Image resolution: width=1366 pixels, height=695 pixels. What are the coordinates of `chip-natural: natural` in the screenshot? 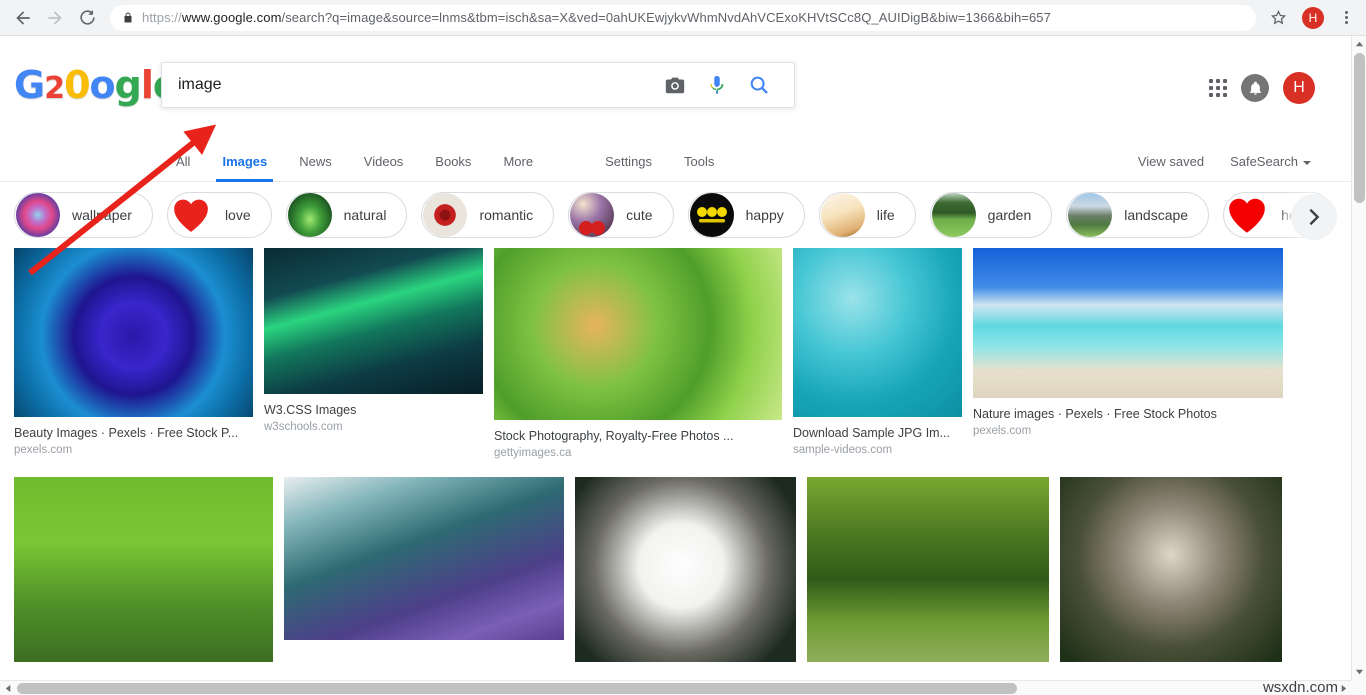 It's located at (346, 215).